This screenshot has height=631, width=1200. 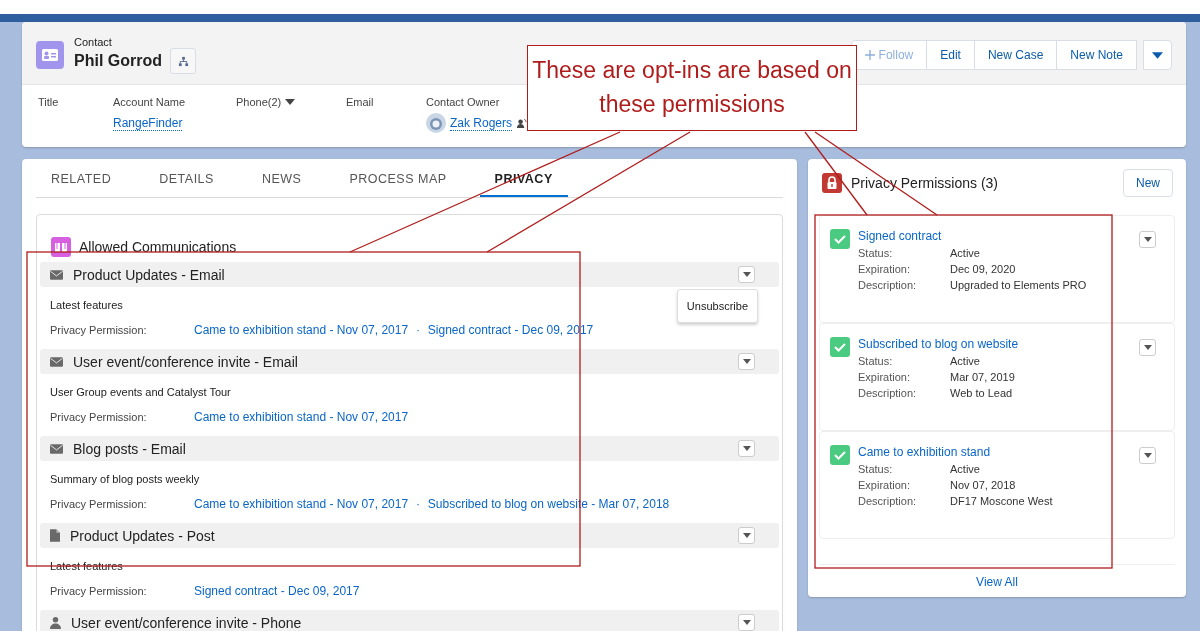 What do you see at coordinates (360, 102) in the screenshot?
I see `field-label: Email` at bounding box center [360, 102].